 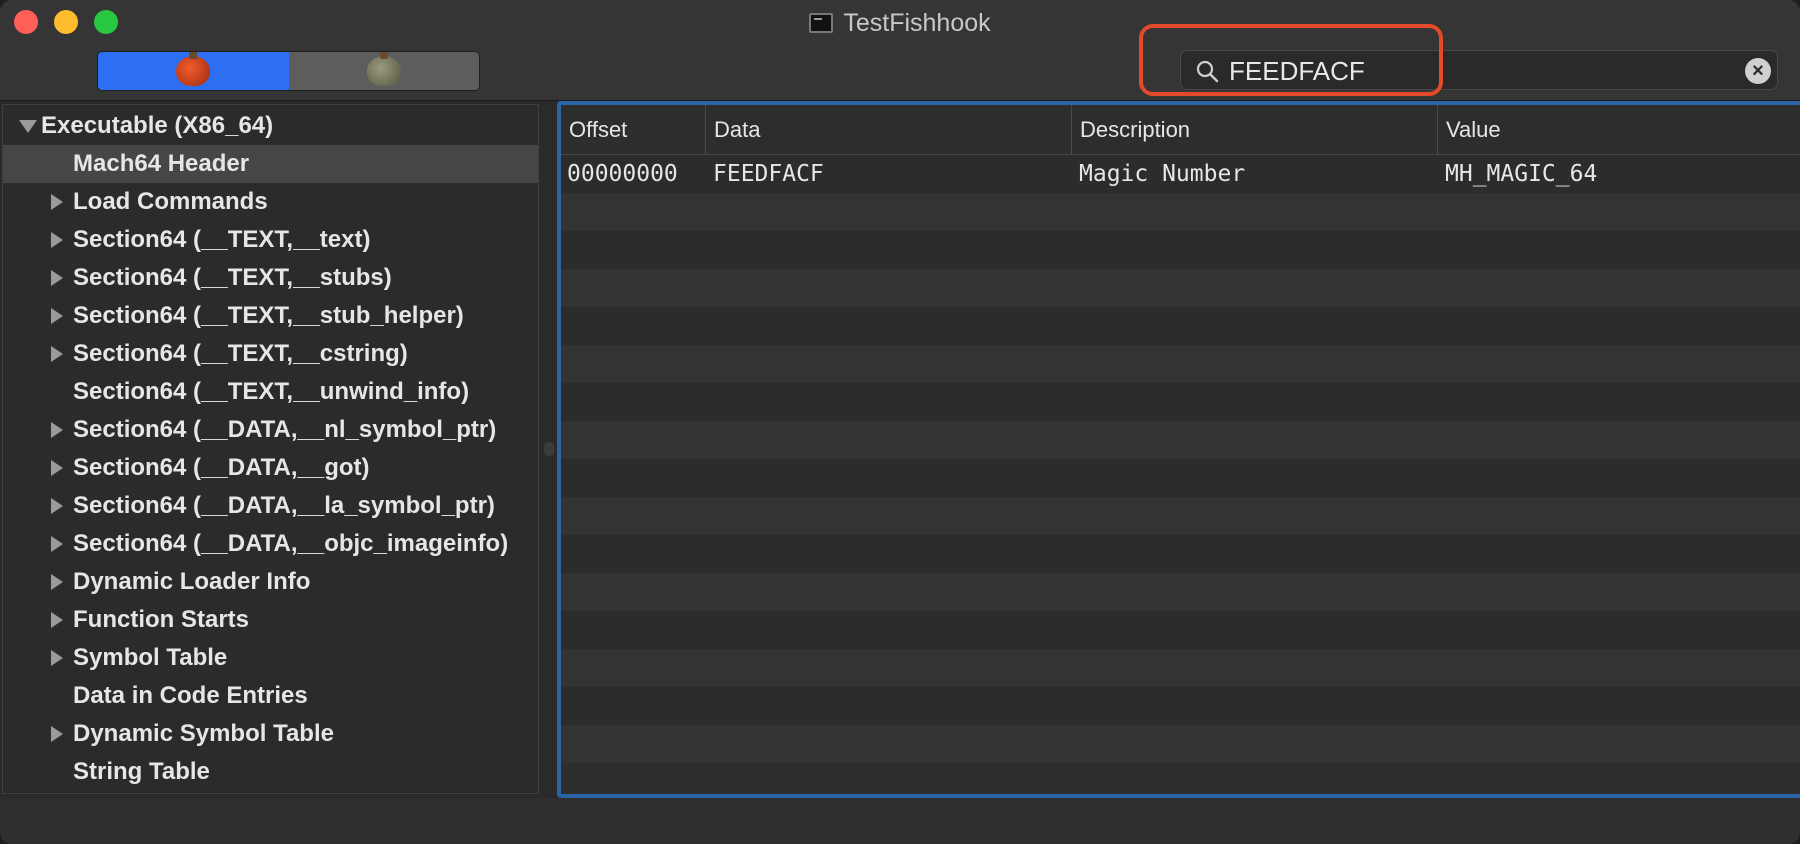 I want to click on disclosure-open-icon, so click(x=28, y=126).